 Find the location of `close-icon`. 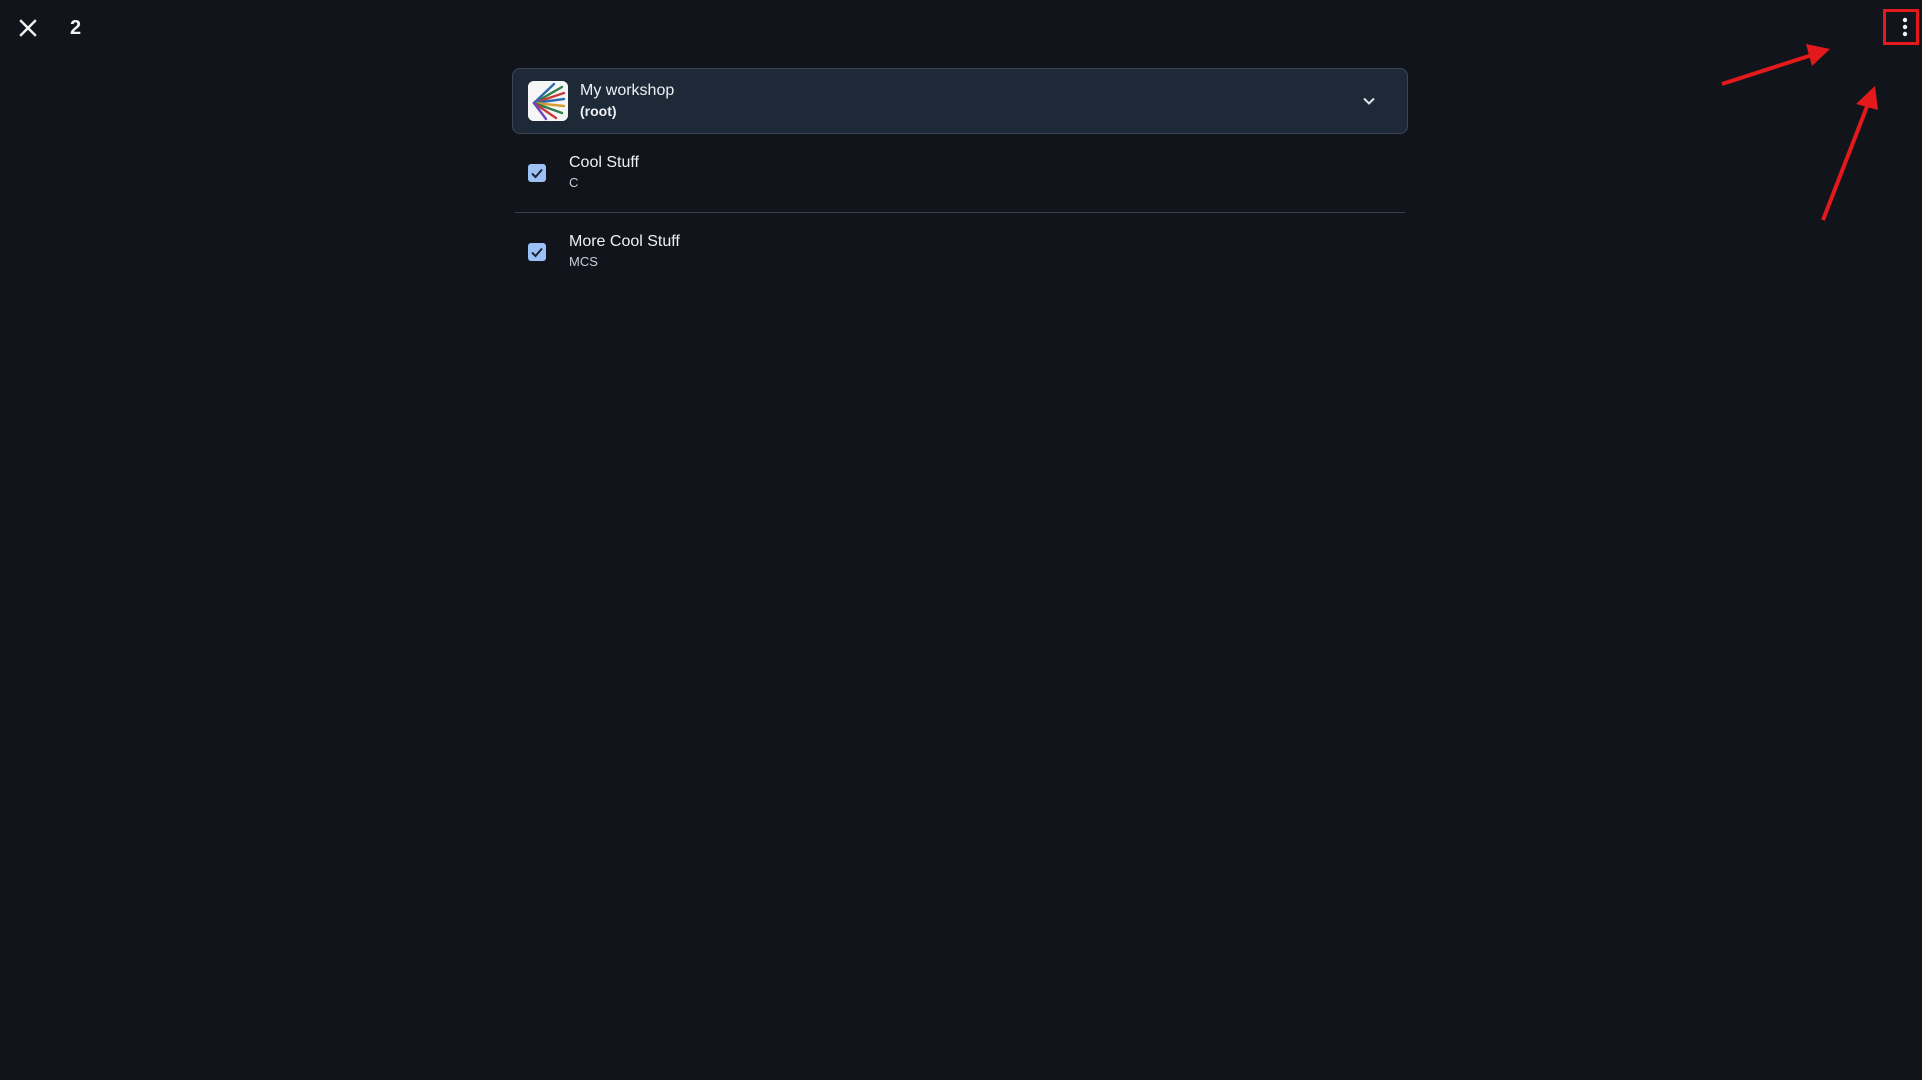

close-icon is located at coordinates (28, 28).